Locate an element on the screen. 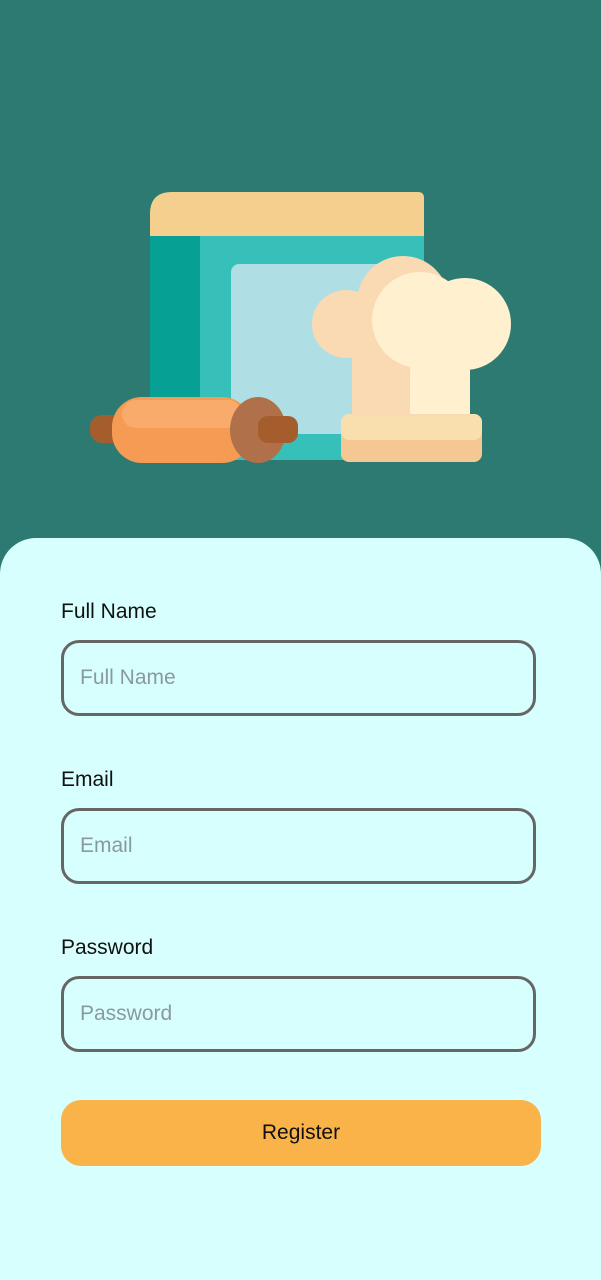 Image resolution: width=601 pixels, height=1280 pixels. email-input is located at coordinates (298, 846).